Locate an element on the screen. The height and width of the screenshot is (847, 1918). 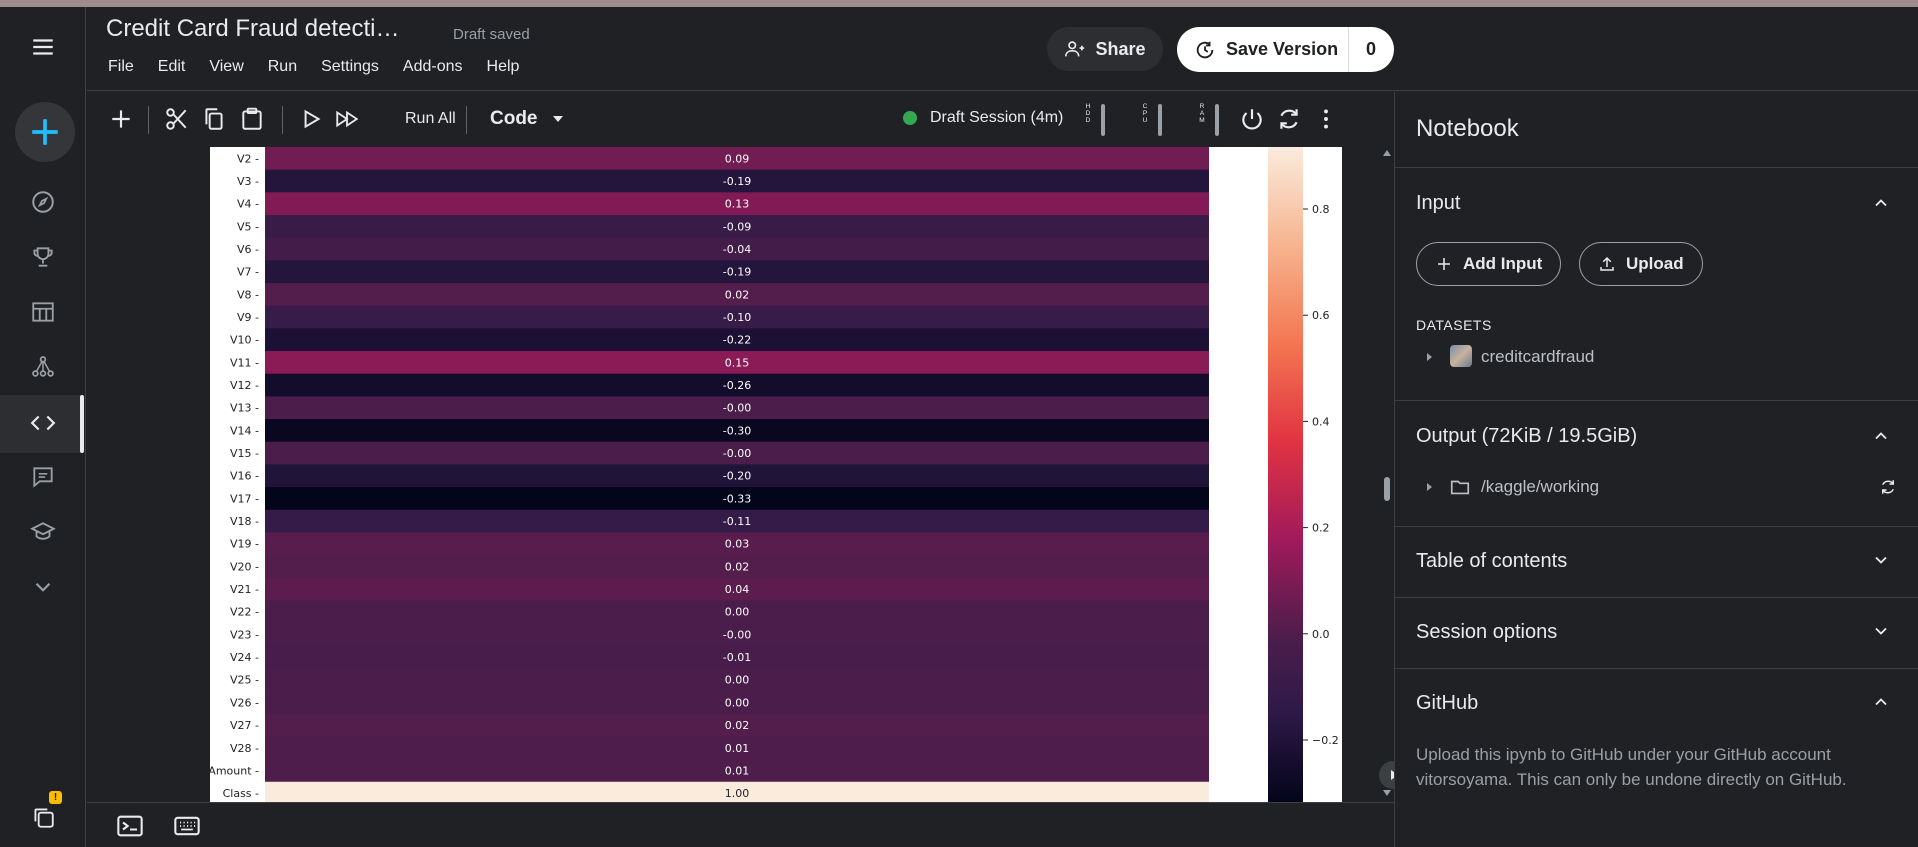
create-button is located at coordinates (45, 132).